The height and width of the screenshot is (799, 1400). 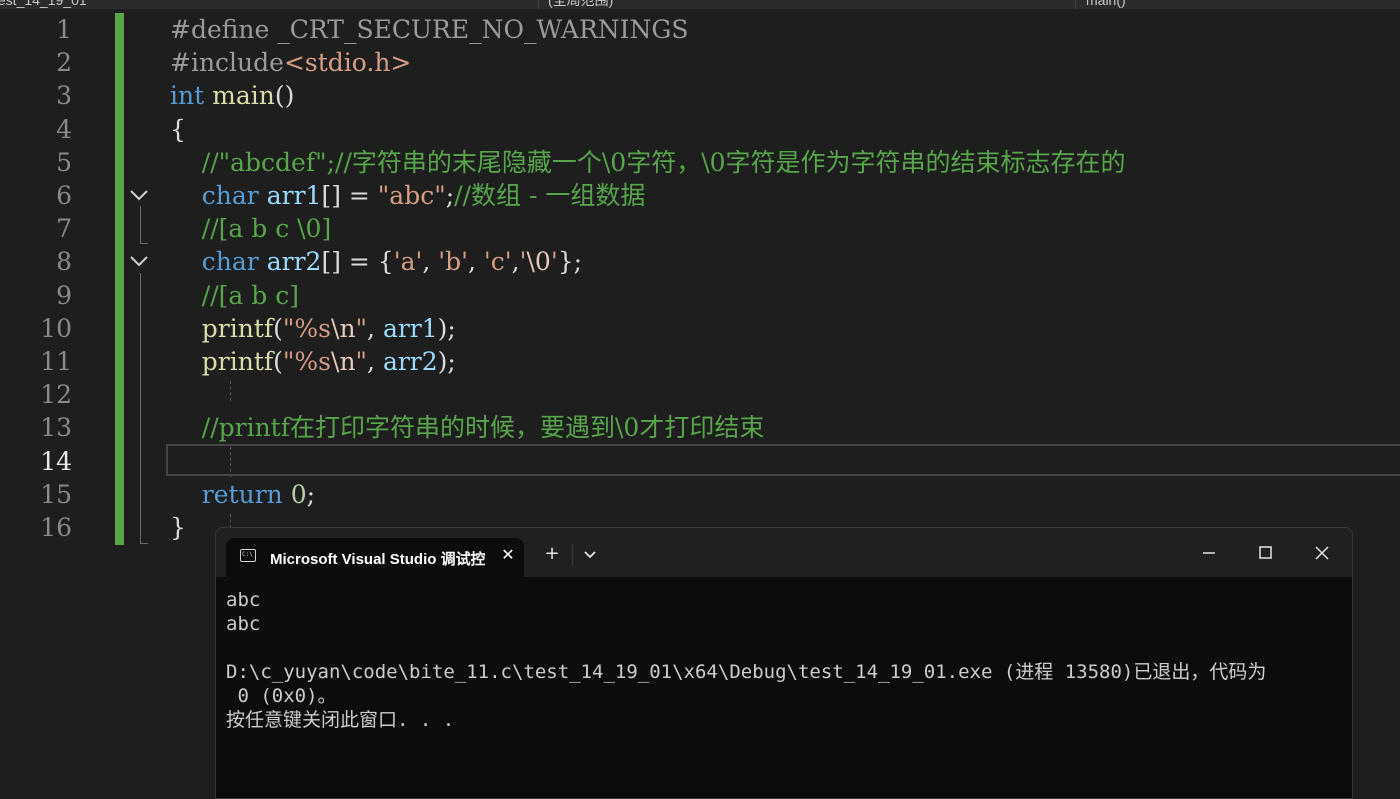 I want to click on code-line: }, so click(x=178, y=527).